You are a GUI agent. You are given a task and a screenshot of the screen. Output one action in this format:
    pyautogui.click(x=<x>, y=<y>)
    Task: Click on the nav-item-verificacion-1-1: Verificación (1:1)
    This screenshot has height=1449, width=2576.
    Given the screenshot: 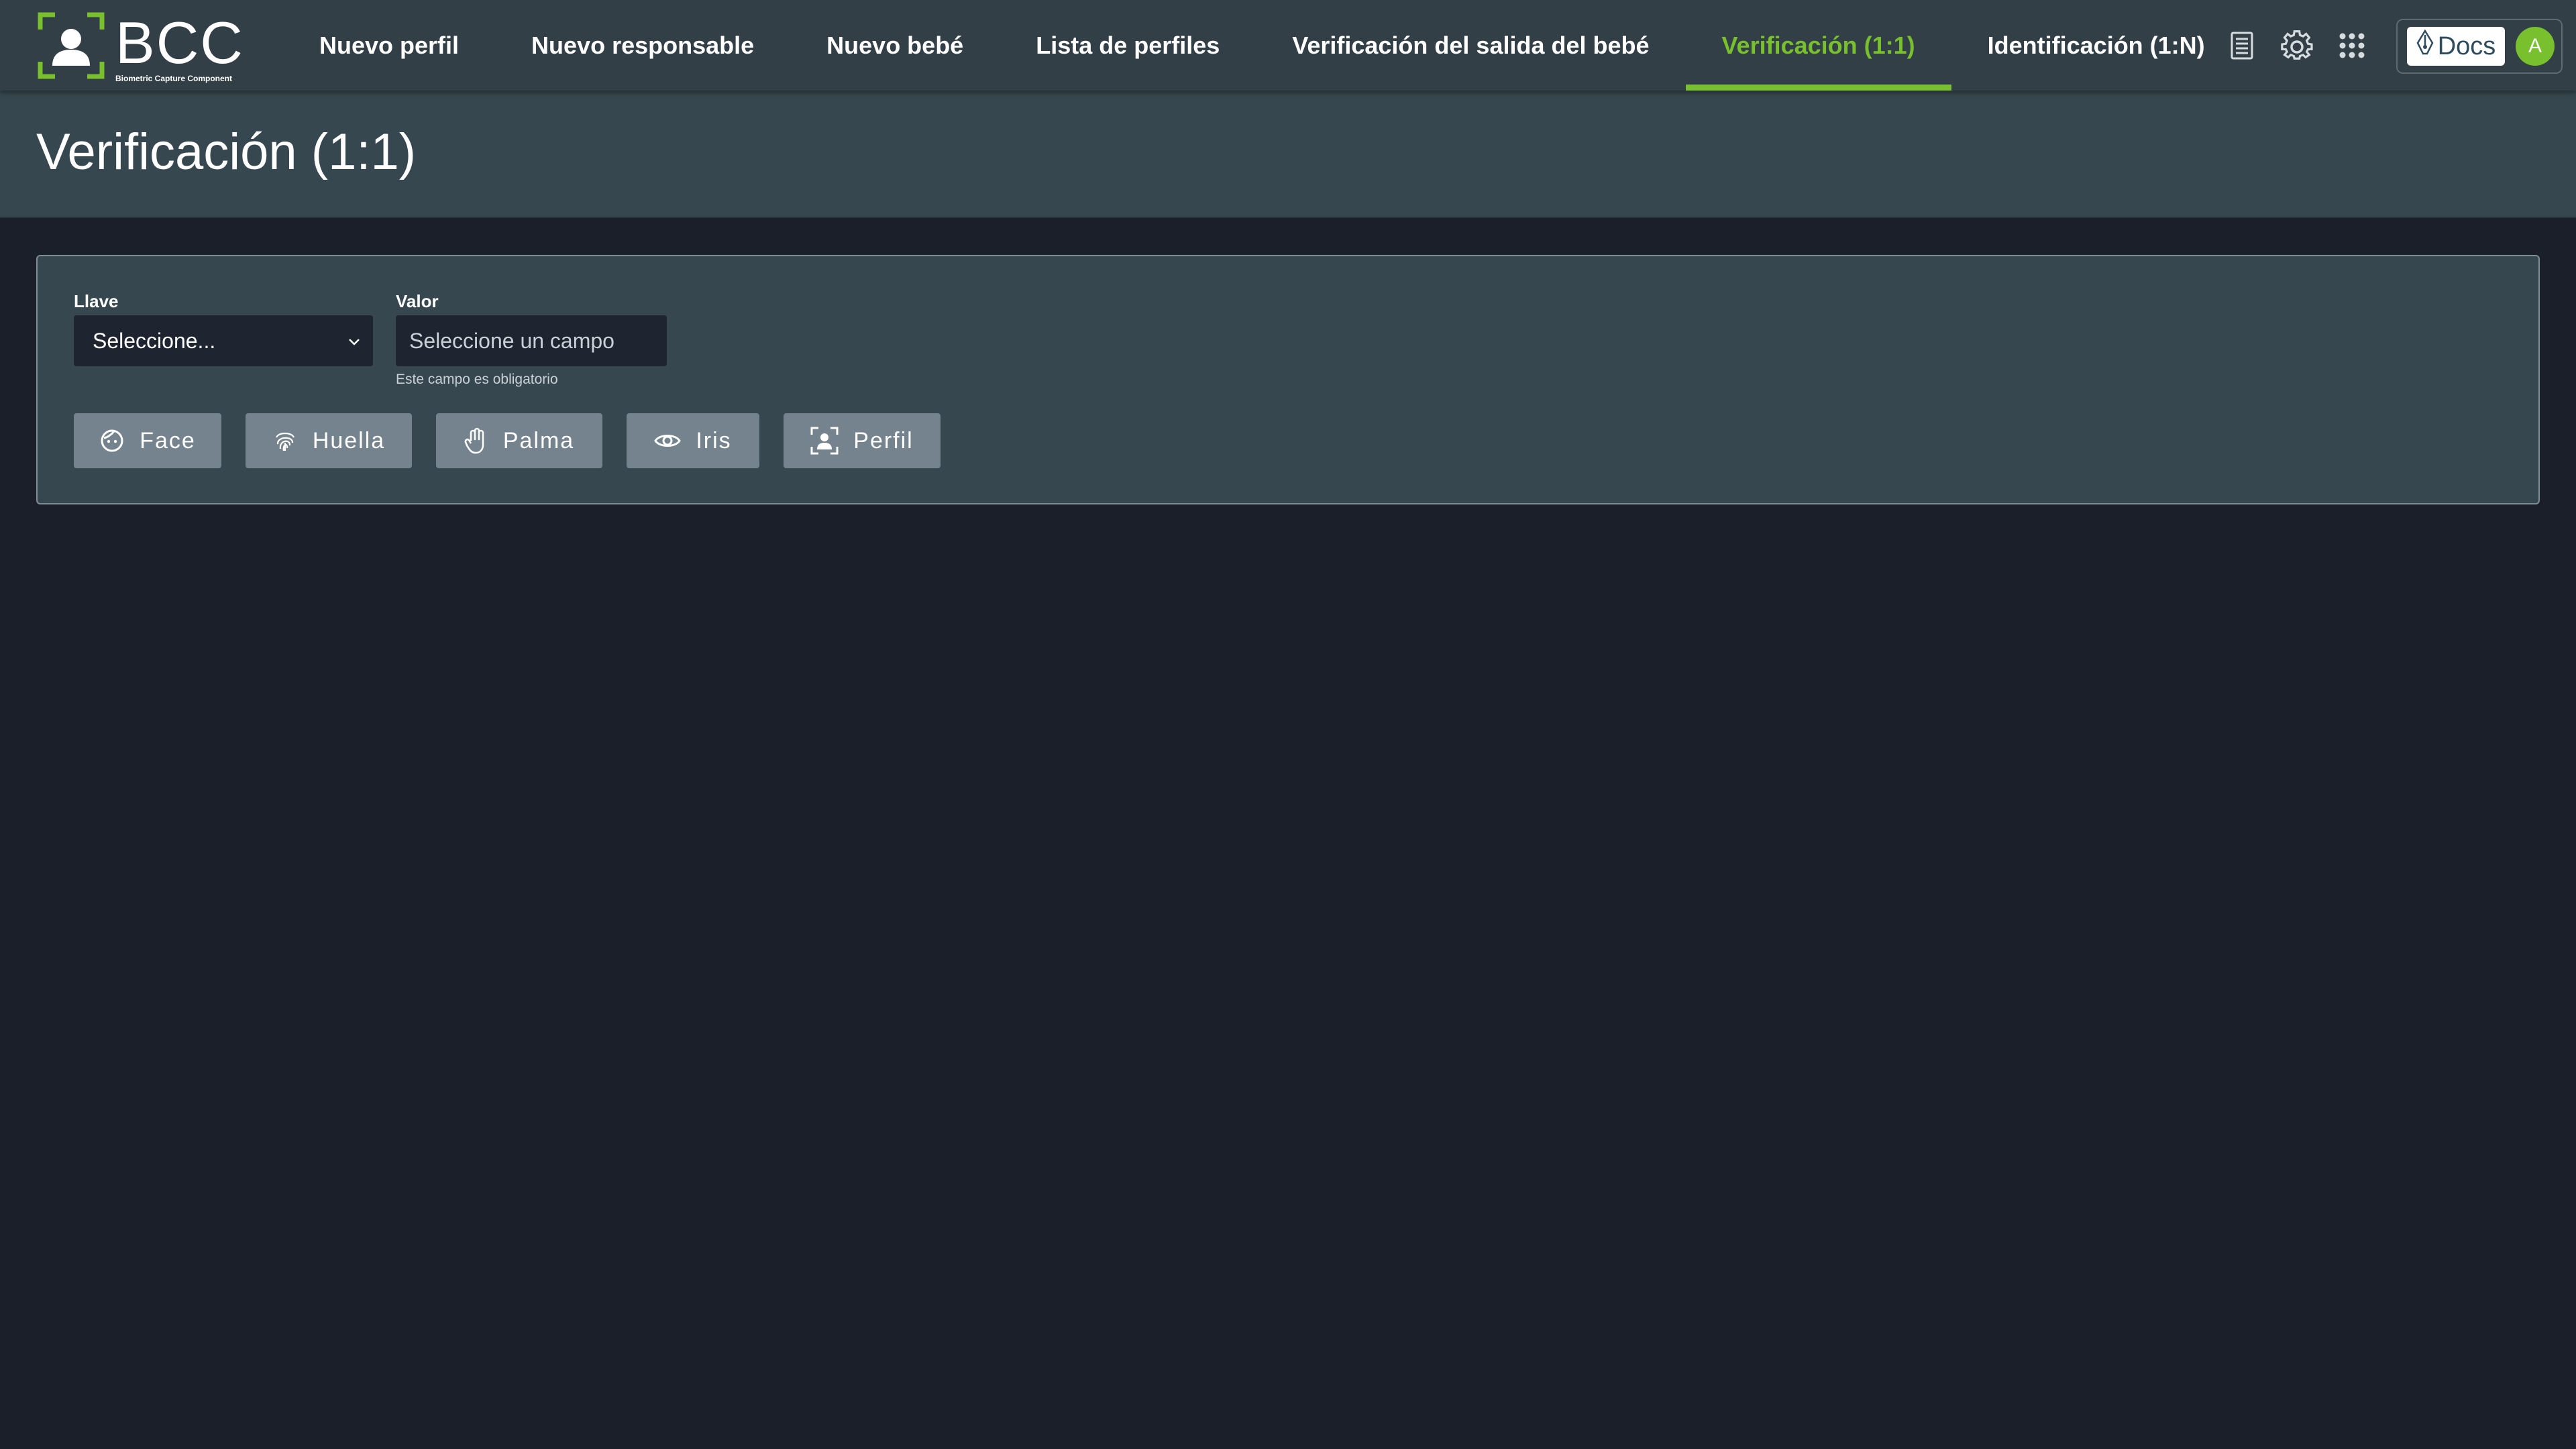 What is the action you would take?
    pyautogui.click(x=1818, y=45)
    